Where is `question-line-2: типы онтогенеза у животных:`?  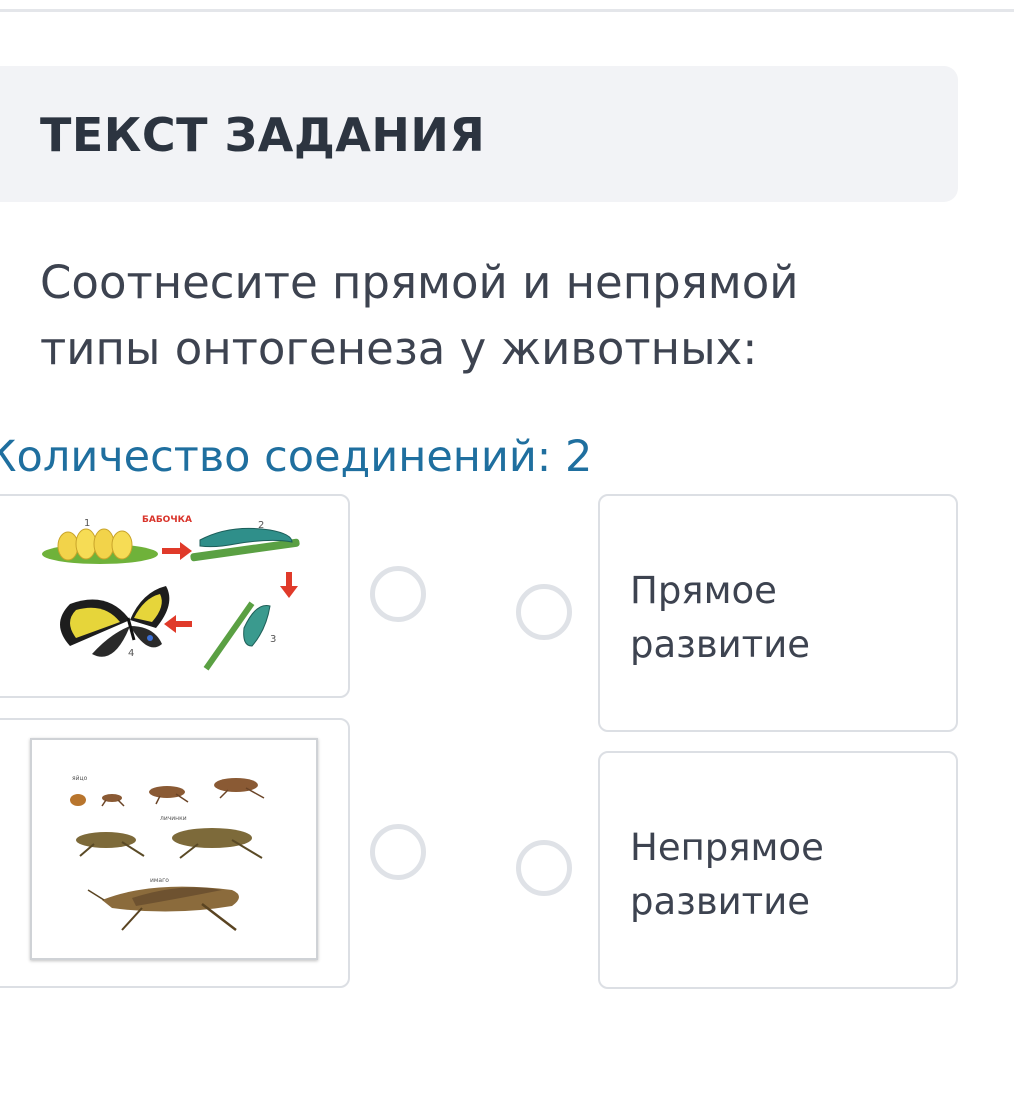 question-line-2: типы онтогенеза у животных: is located at coordinates (399, 348).